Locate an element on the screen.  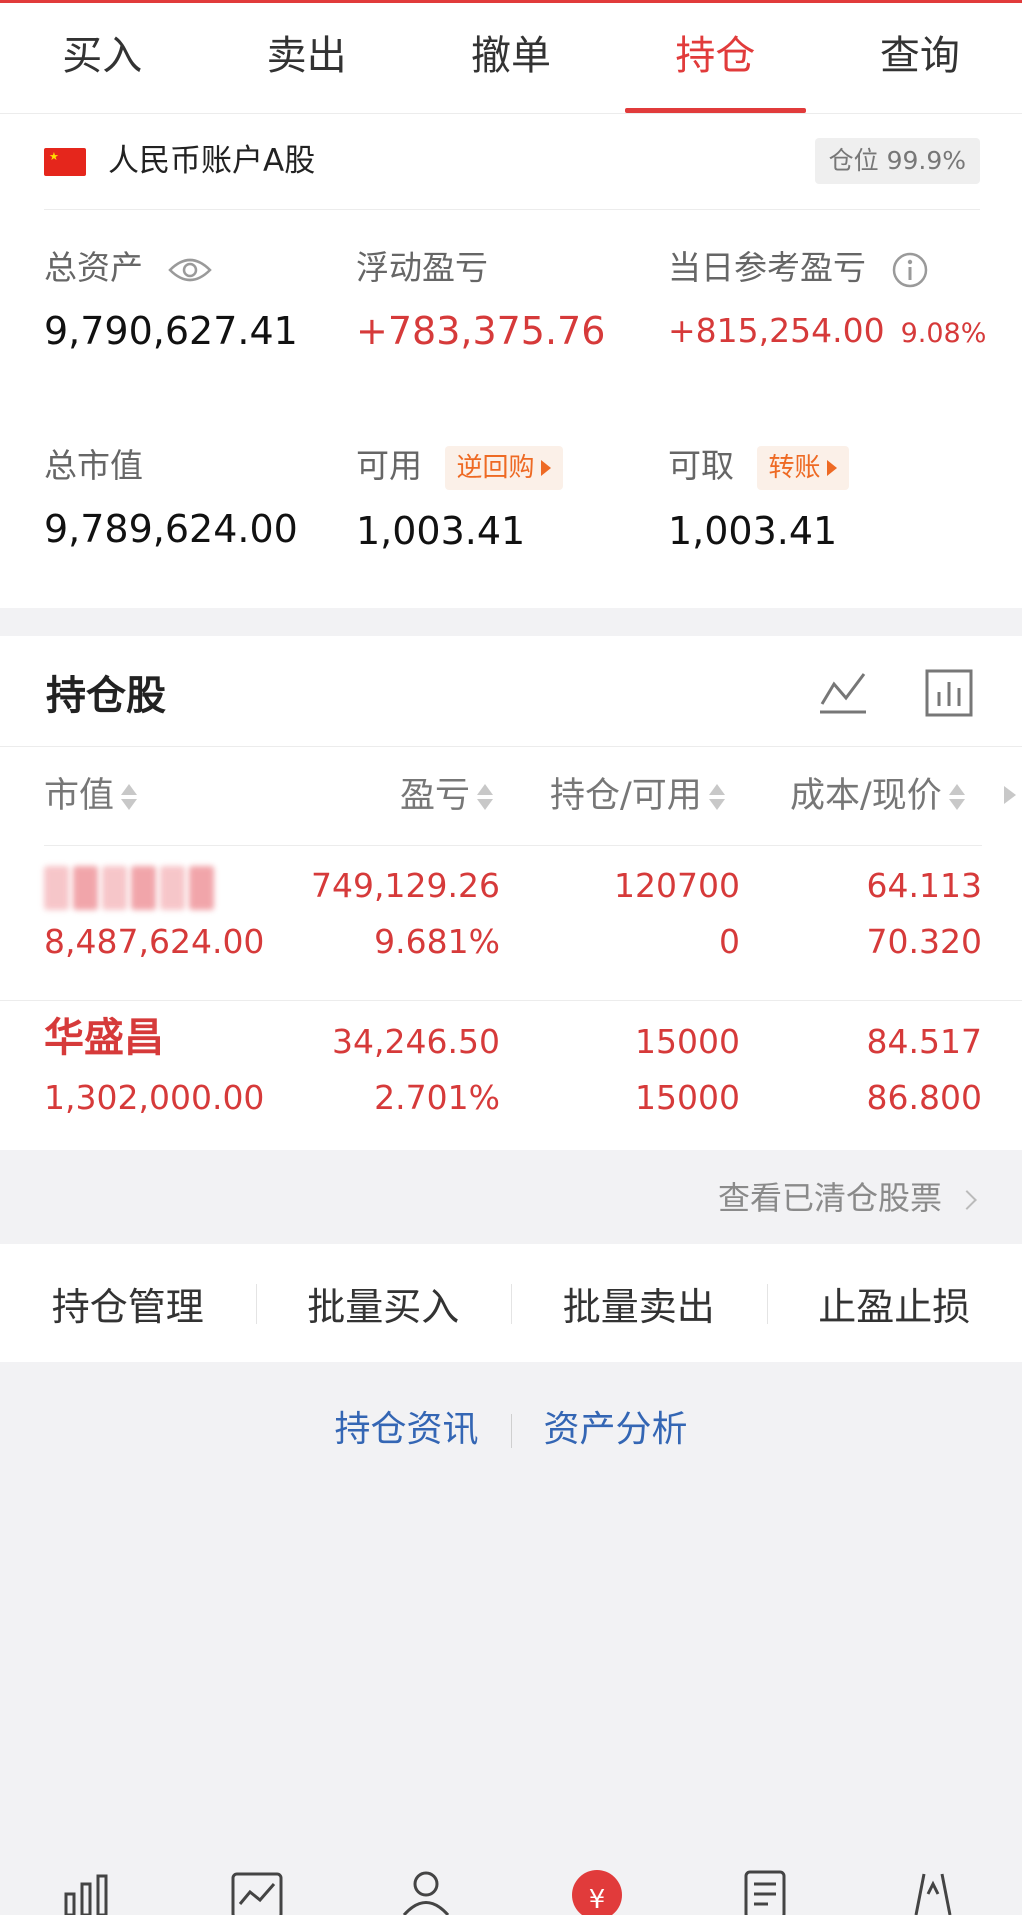
row-market-value: 8,487,624.00 is located at coordinates (154, 941).